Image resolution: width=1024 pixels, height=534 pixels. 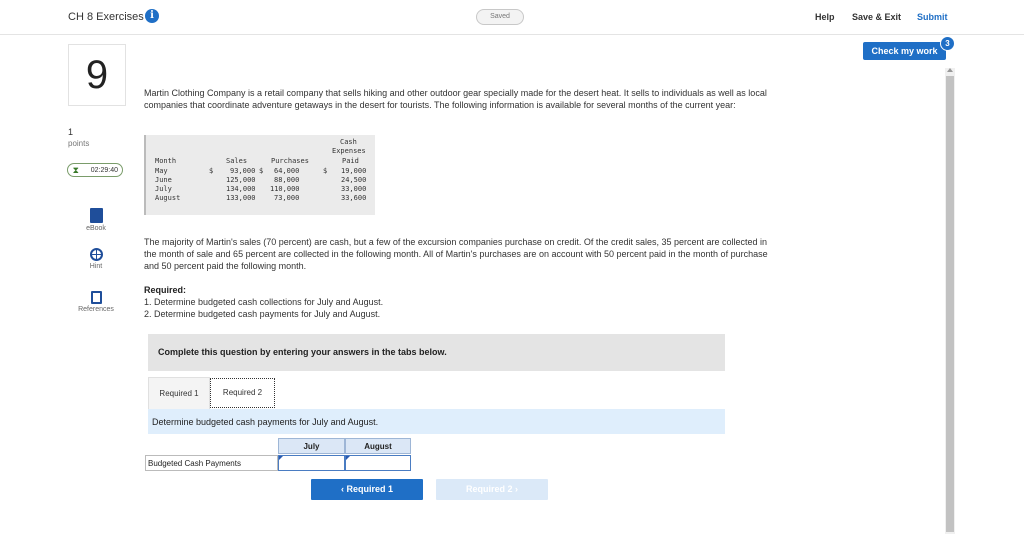 What do you see at coordinates (367, 489) in the screenshot?
I see `prev-required-1-button: ‹ Required 1` at bounding box center [367, 489].